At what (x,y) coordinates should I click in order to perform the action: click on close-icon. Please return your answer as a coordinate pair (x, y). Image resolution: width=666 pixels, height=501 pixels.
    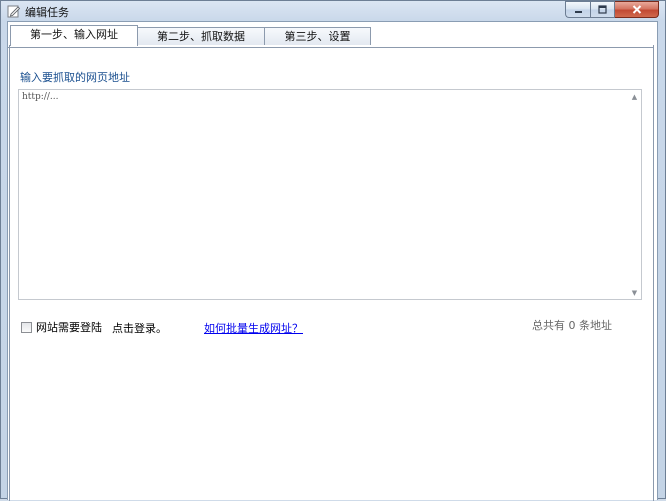
    Looking at the image, I should click on (636, 9).